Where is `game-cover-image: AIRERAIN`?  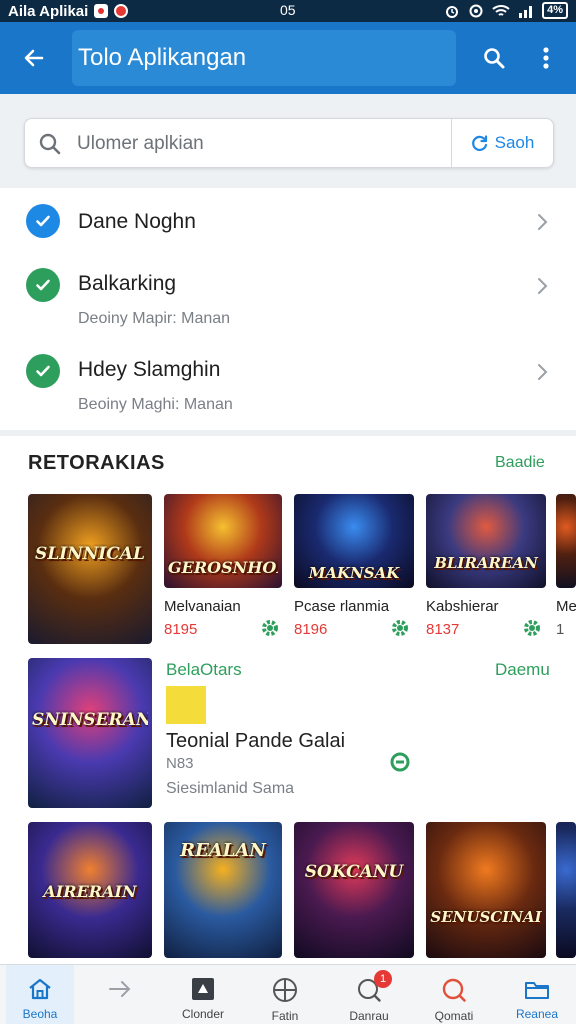 game-cover-image: AIRERAIN is located at coordinates (90, 890).